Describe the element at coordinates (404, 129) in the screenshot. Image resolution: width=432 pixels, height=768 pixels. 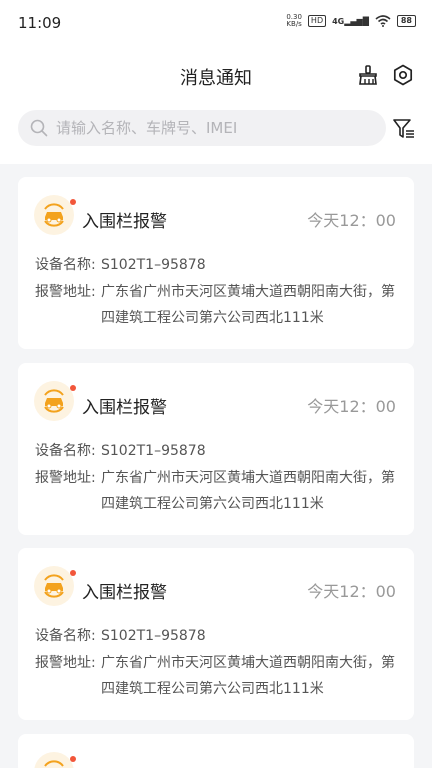
I see `filter-icon` at that location.